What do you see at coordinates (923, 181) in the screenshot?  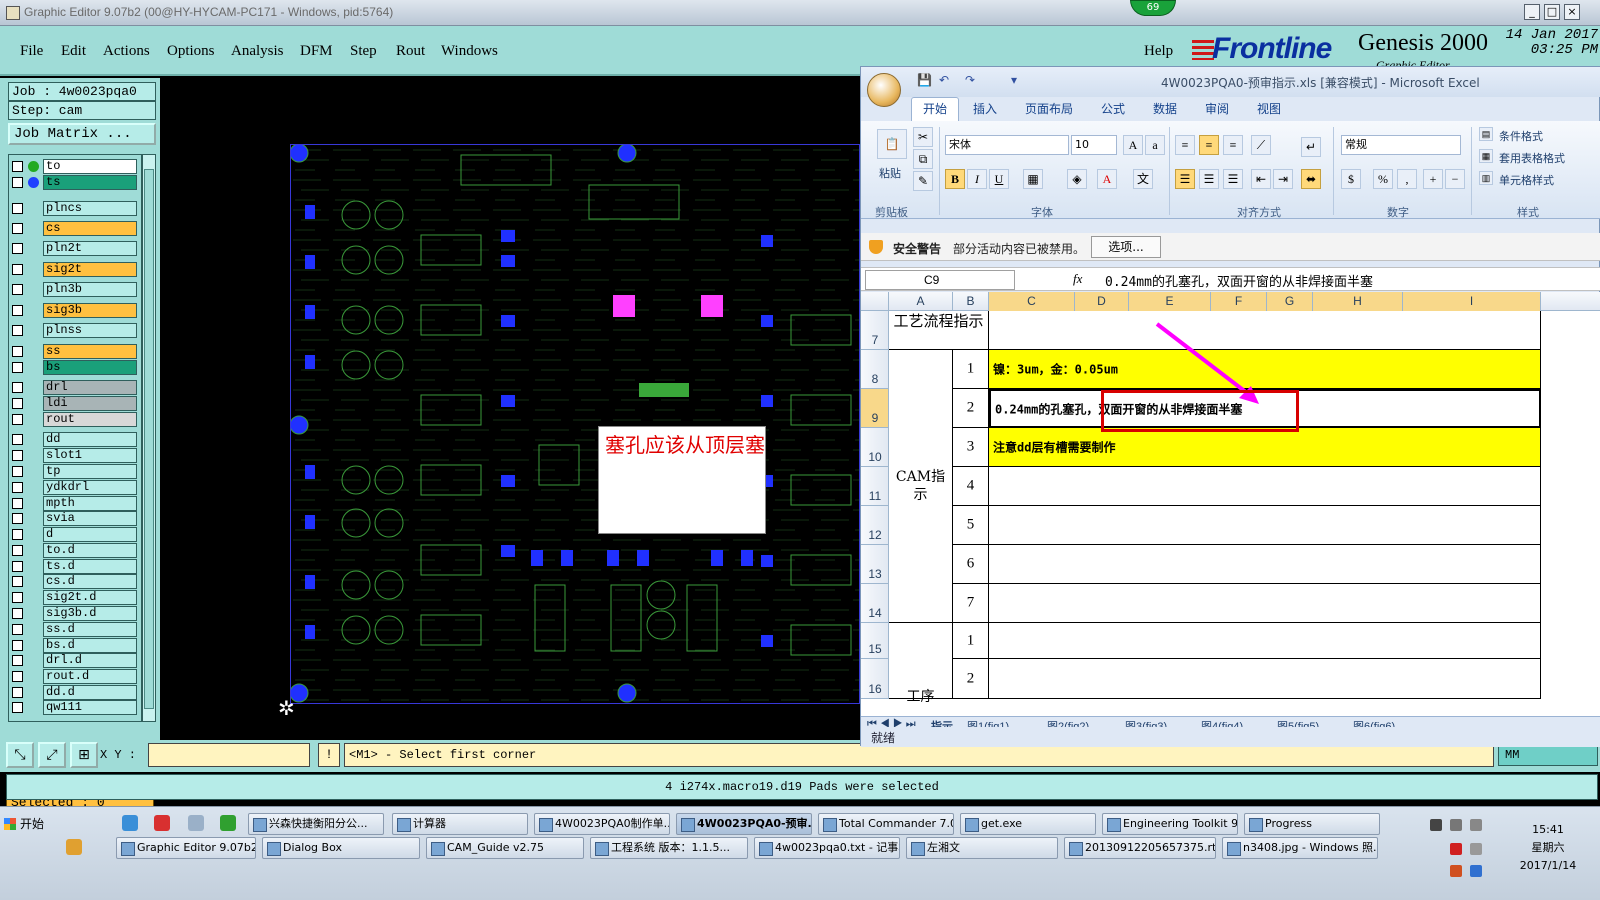 I see `format-painter-icon: ✎` at bounding box center [923, 181].